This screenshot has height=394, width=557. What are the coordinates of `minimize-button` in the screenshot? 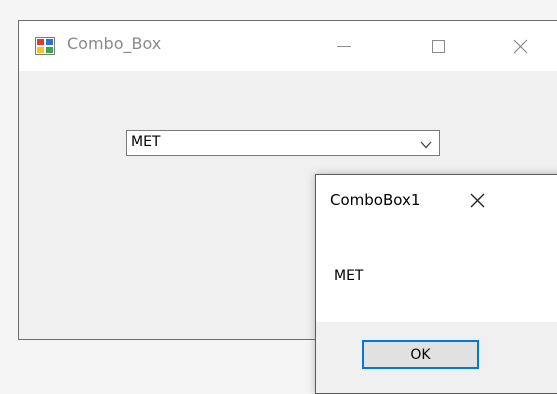 It's located at (344, 46).